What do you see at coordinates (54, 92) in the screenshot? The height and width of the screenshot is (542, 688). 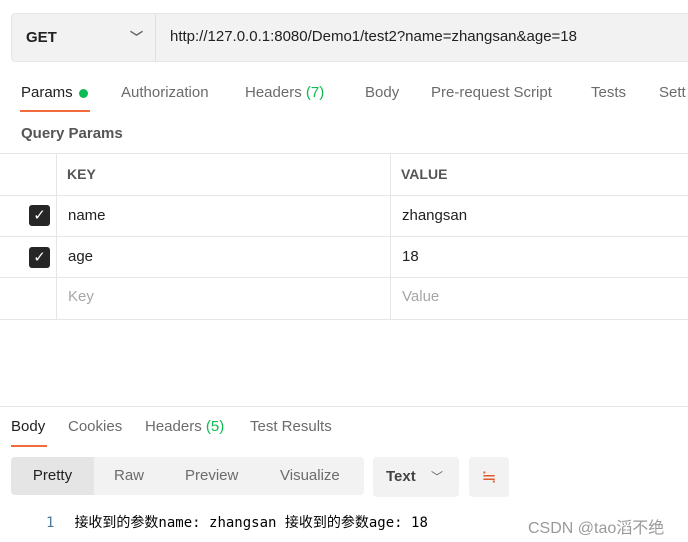 I see `tab-params: Params` at bounding box center [54, 92].